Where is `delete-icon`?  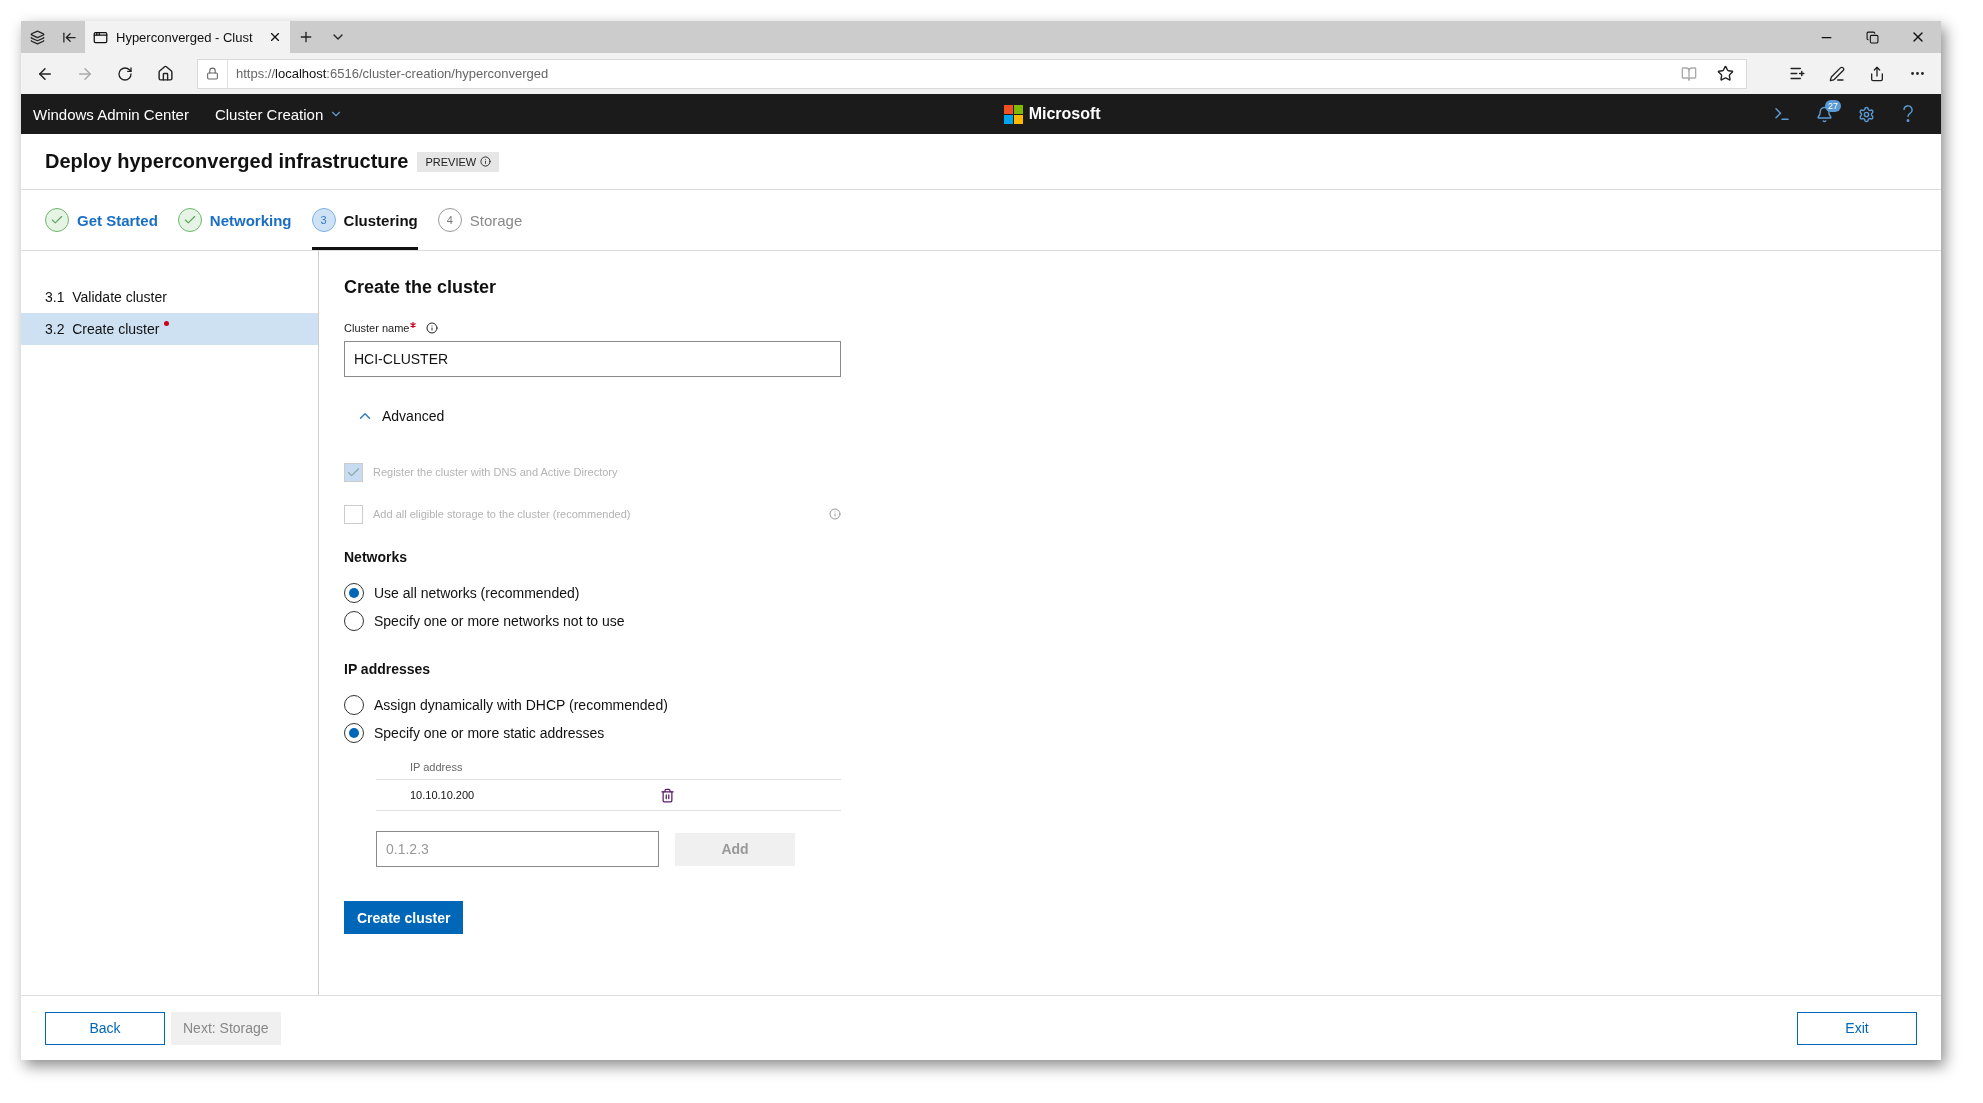
delete-icon is located at coordinates (667, 795).